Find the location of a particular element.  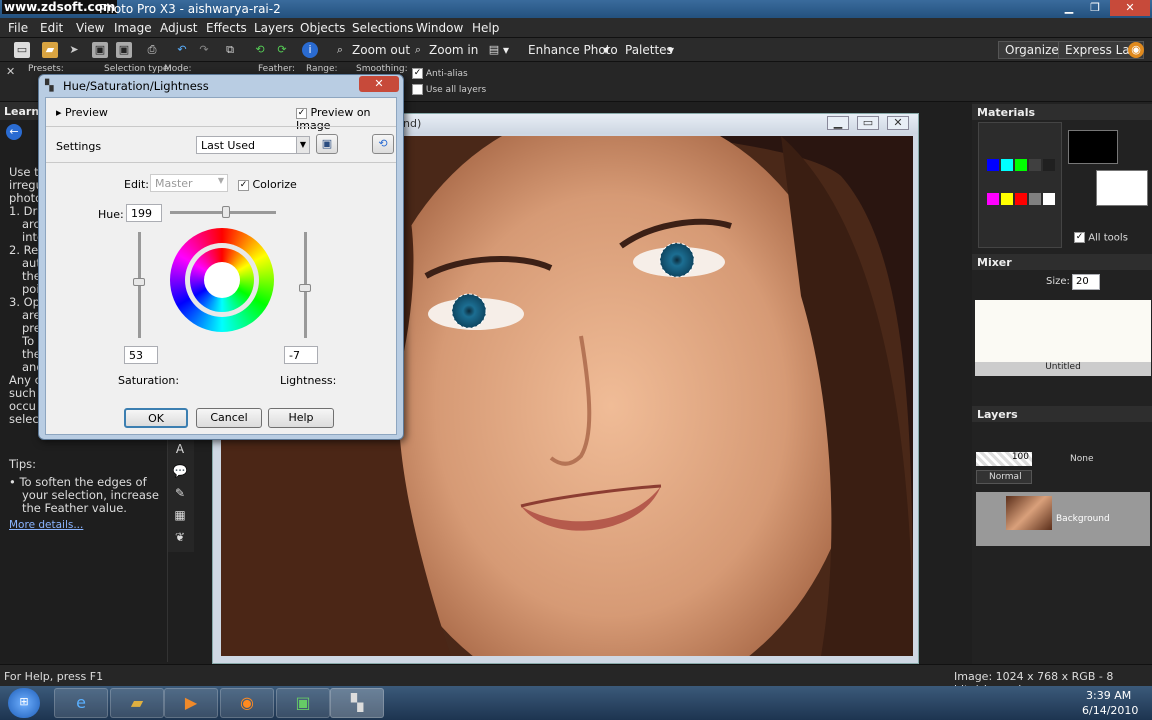

blend-mode-dropdown: Normal is located at coordinates (1004, 477).